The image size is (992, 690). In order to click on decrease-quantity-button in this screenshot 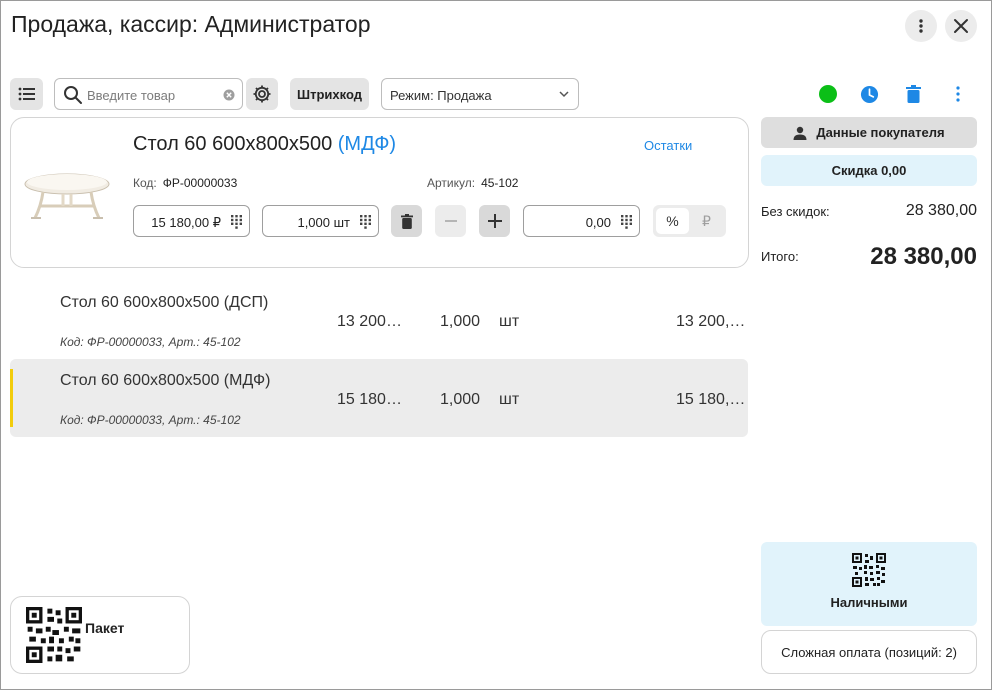, I will do `click(450, 221)`.